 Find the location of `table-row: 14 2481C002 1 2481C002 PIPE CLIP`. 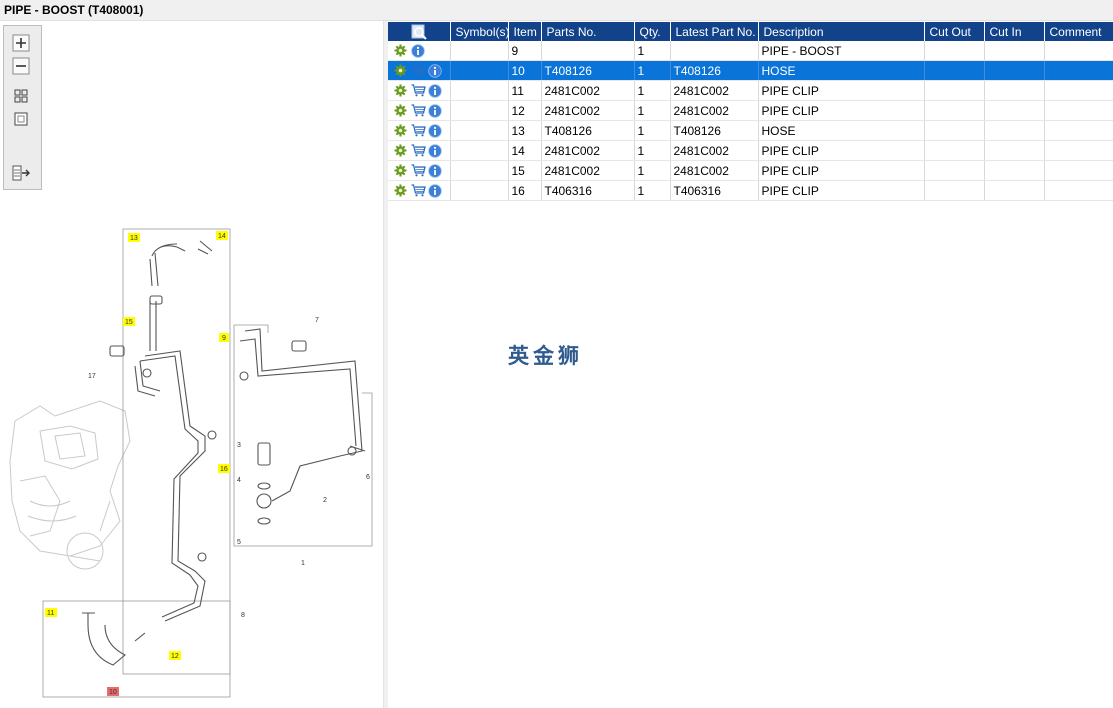

table-row: 14 2481C002 1 2481C002 PIPE CLIP is located at coordinates (750, 150).